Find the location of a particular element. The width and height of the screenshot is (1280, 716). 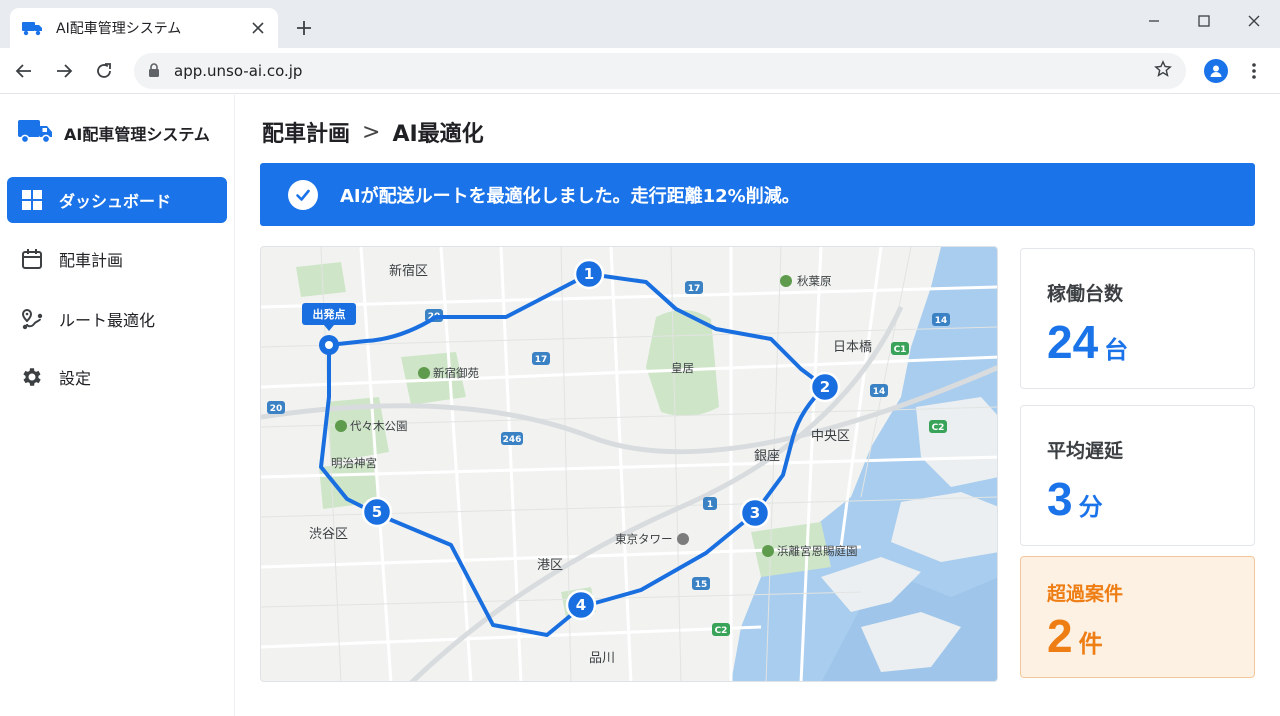

stat-value: 3 分 is located at coordinates (1075, 499).